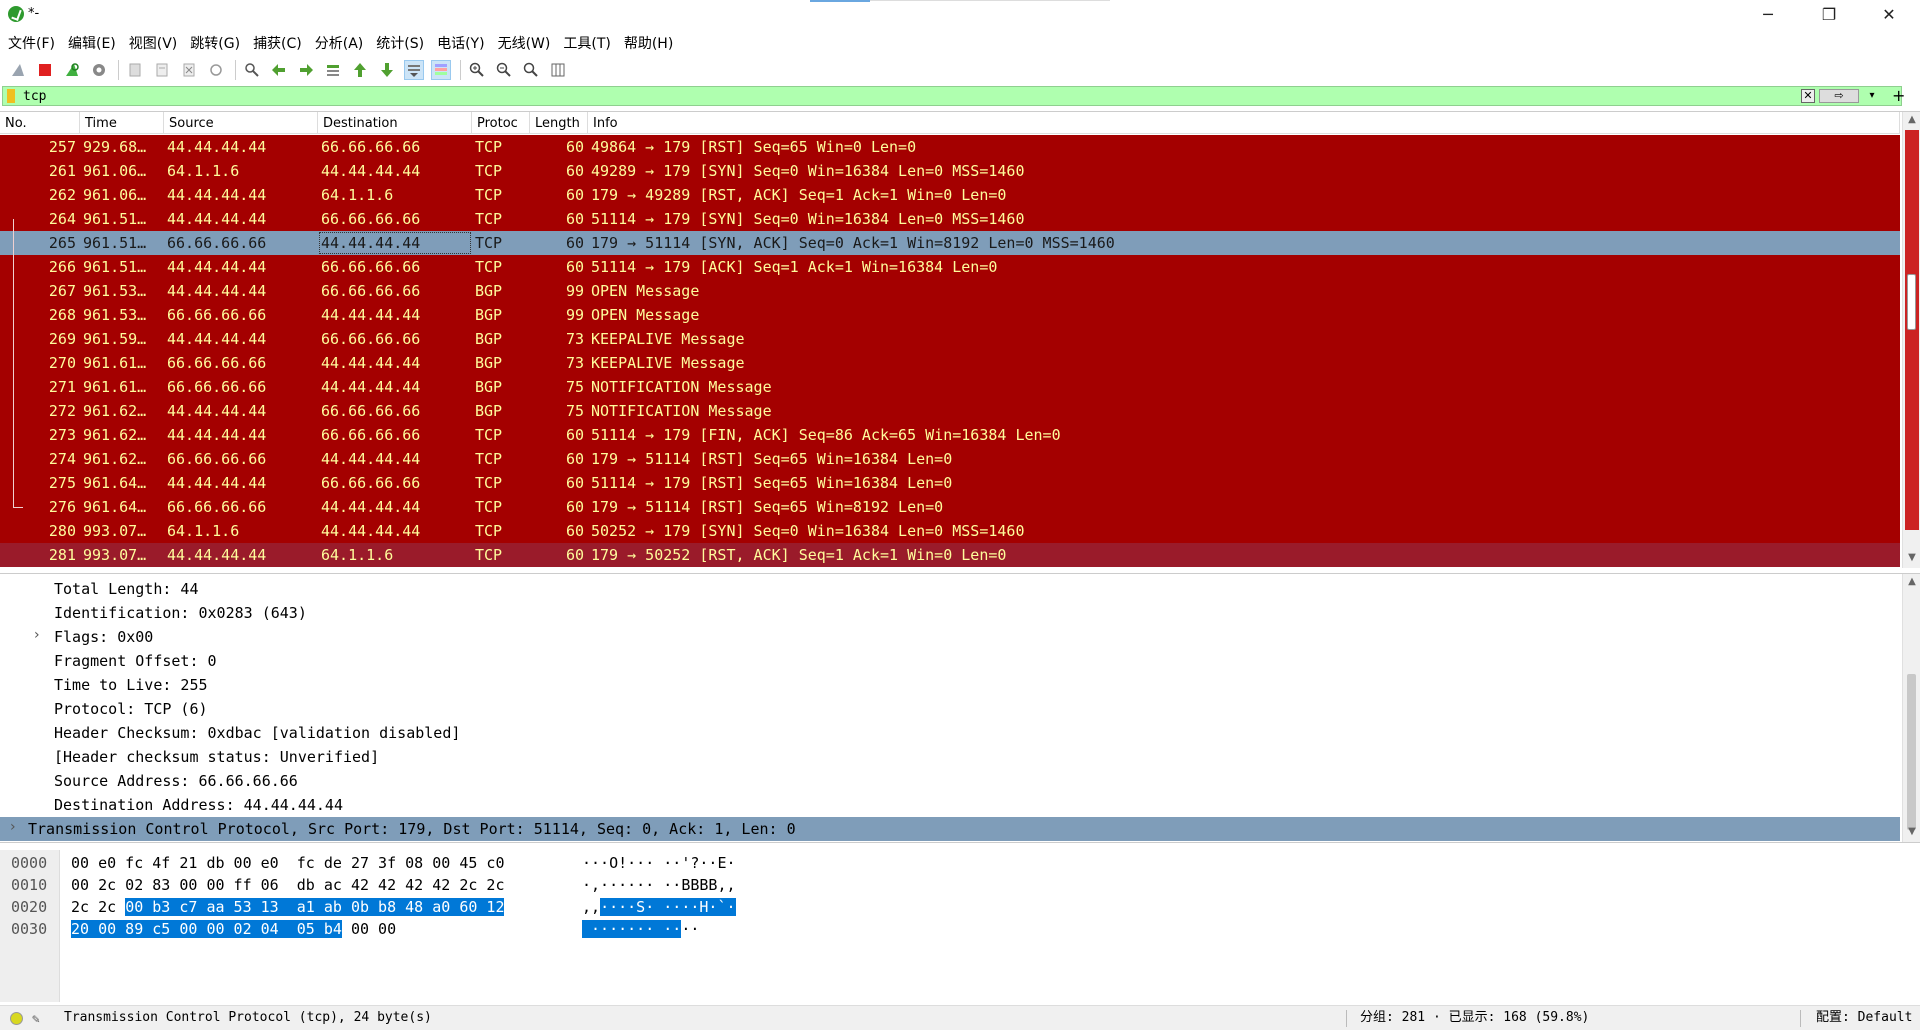 This screenshot has width=1920, height=1030. I want to click on menu-telephony: 电话(Y), so click(464, 42).